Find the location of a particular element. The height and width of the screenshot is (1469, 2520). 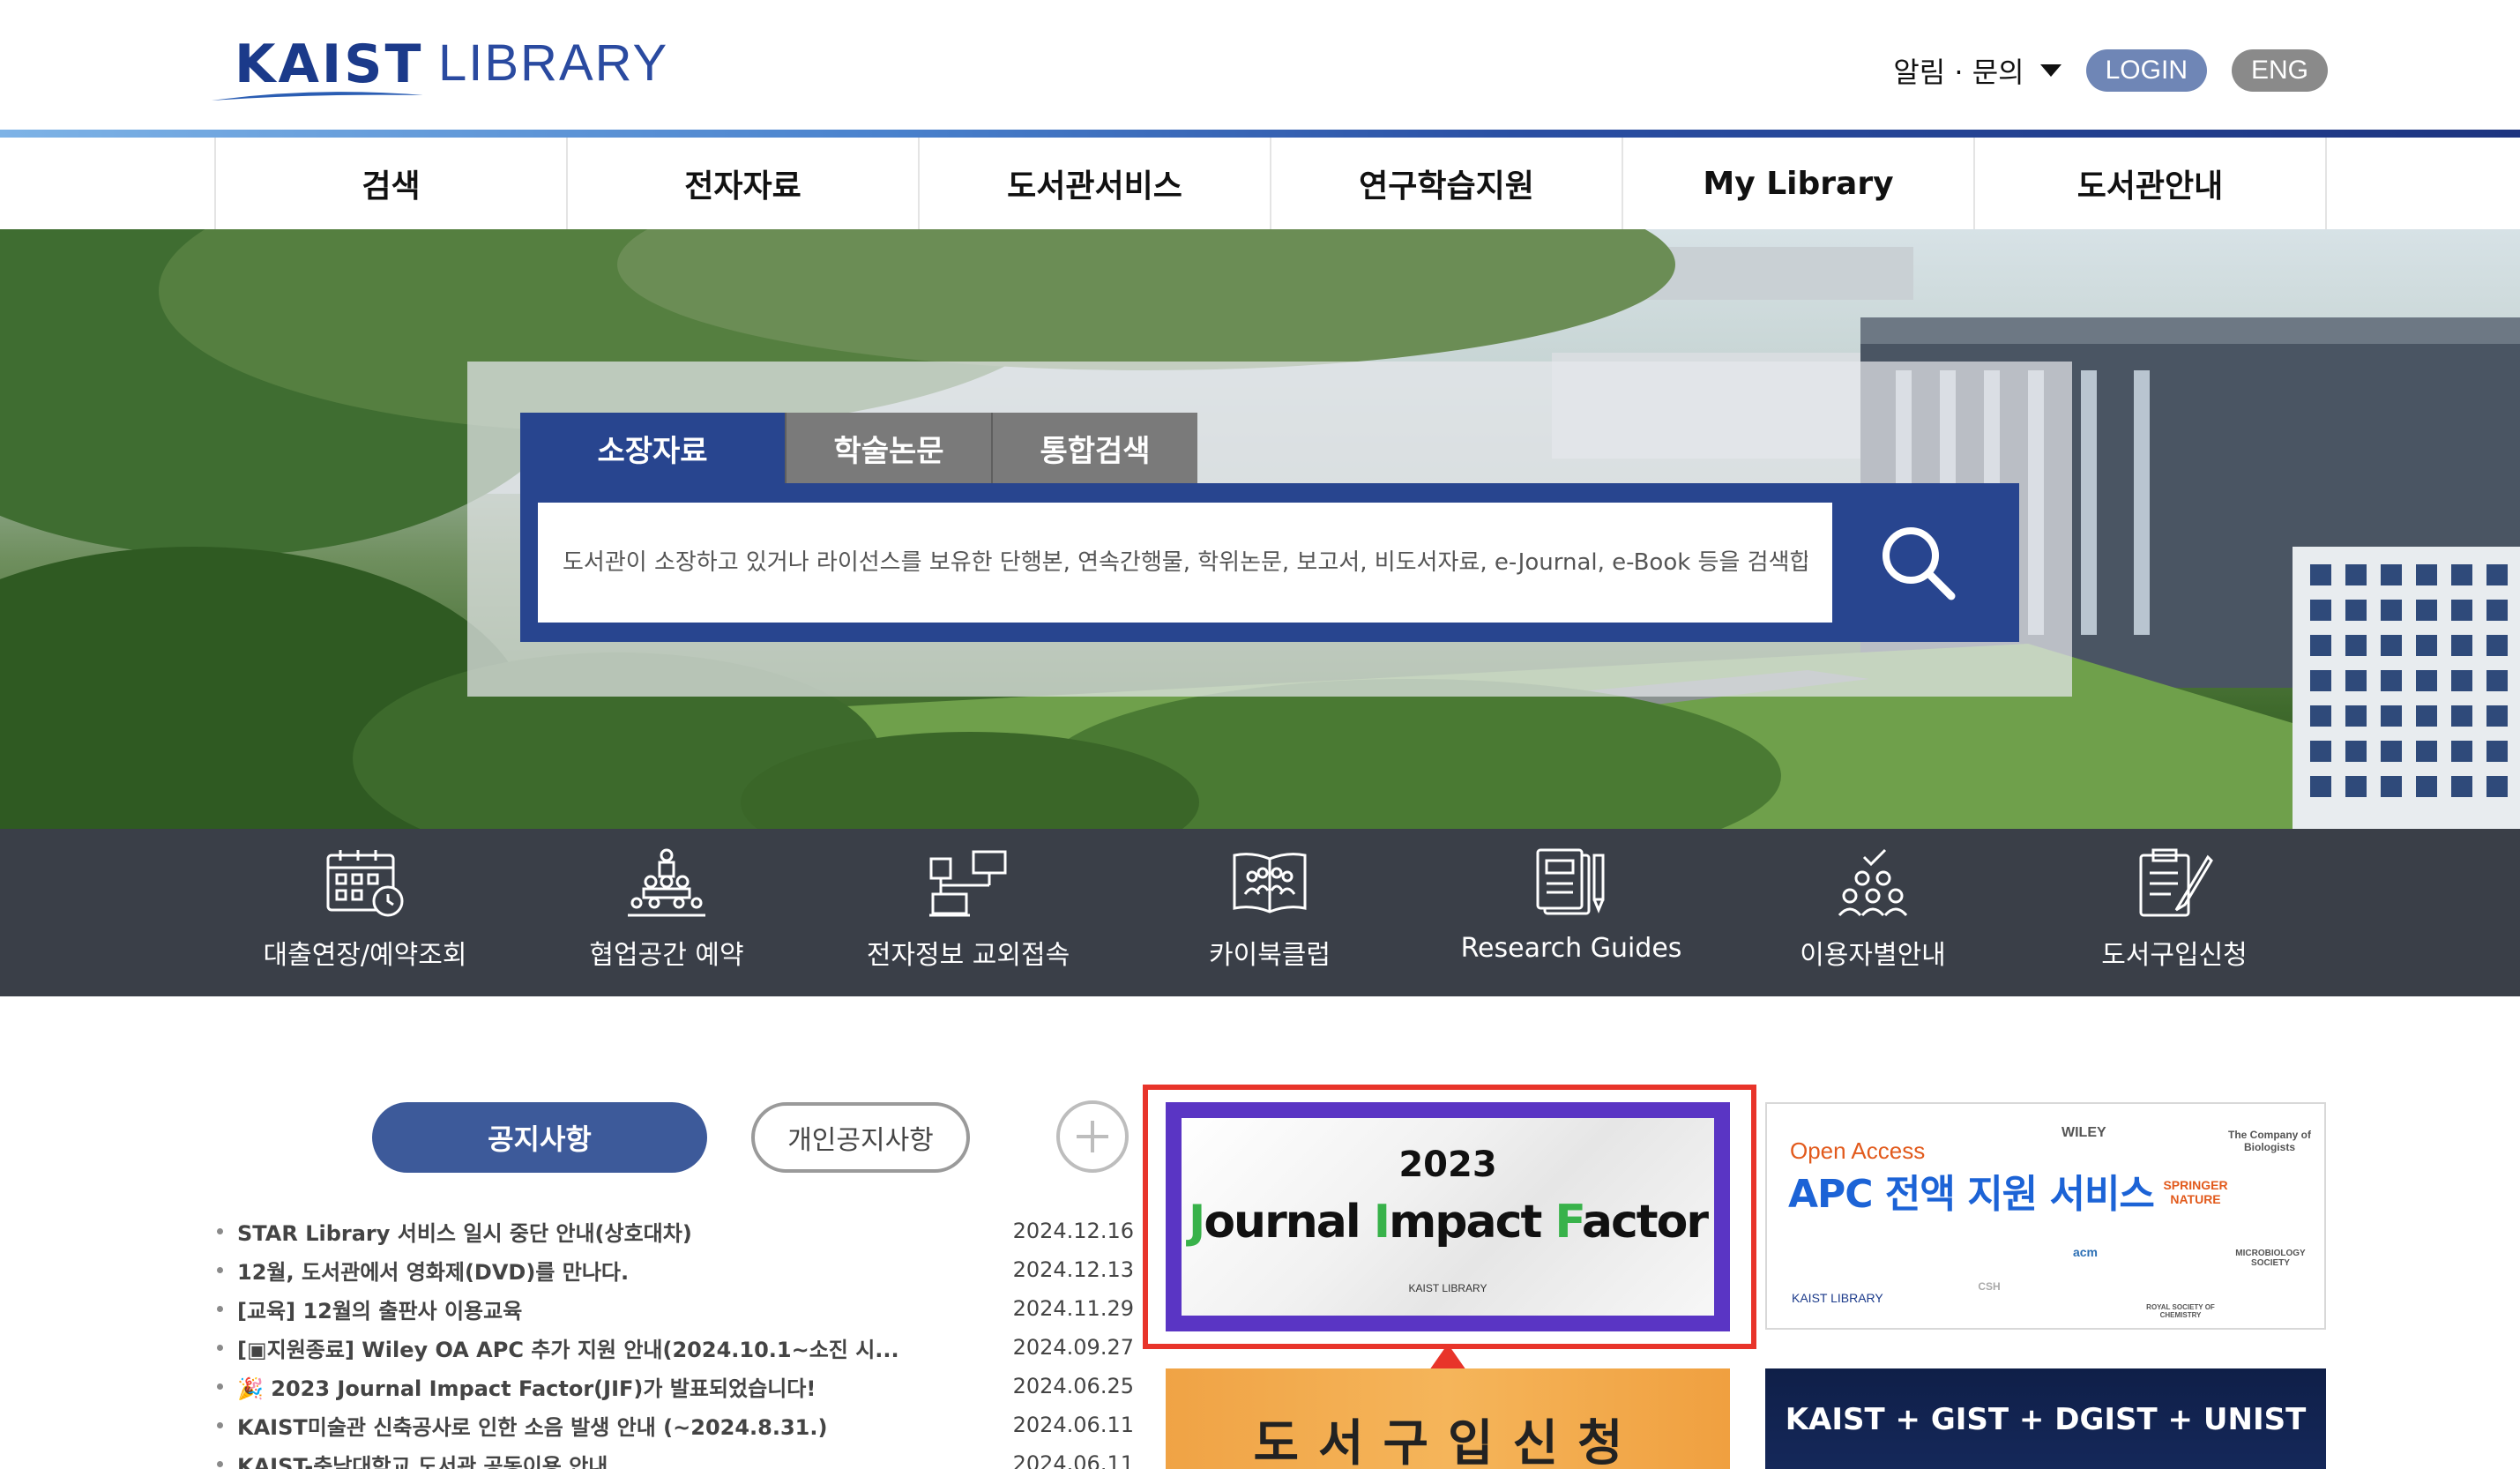

publisher-biologists: The Company of Biologists is located at coordinates (2269, 1141).